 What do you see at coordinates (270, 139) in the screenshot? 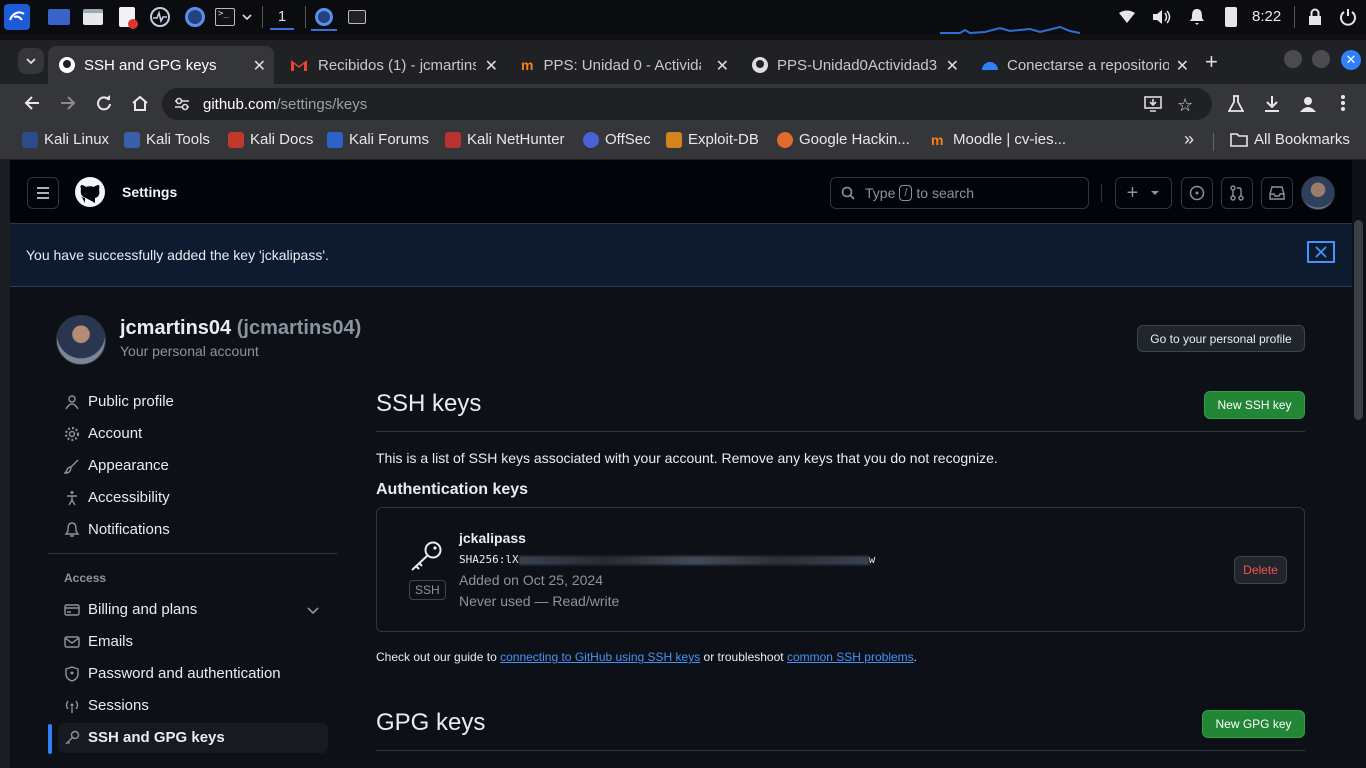
I see `bookmark-kali-docs: Kali Docs` at bounding box center [270, 139].